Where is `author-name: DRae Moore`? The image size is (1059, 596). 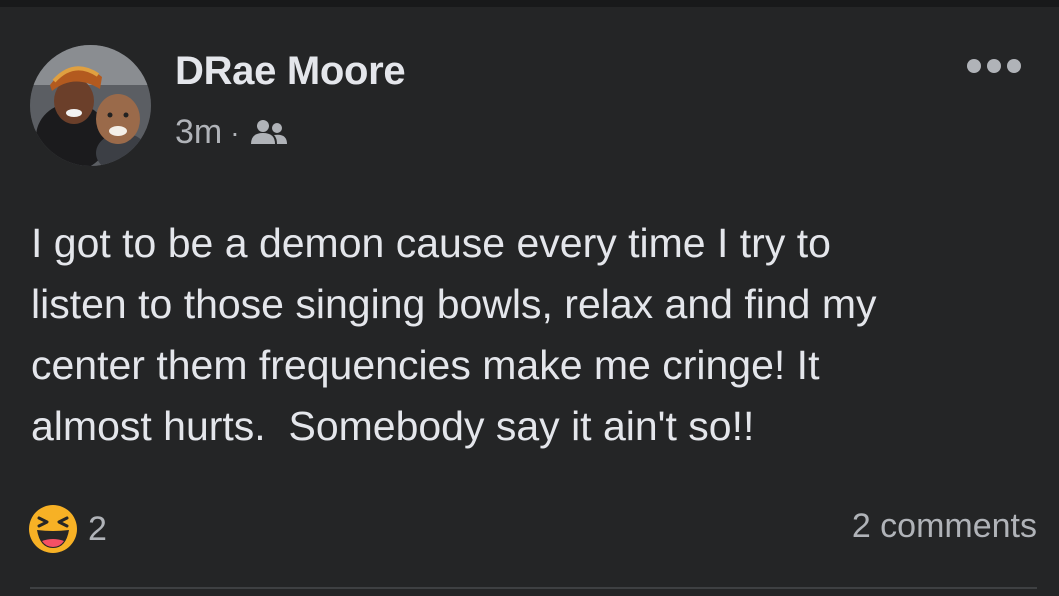 author-name: DRae Moore is located at coordinates (290, 71).